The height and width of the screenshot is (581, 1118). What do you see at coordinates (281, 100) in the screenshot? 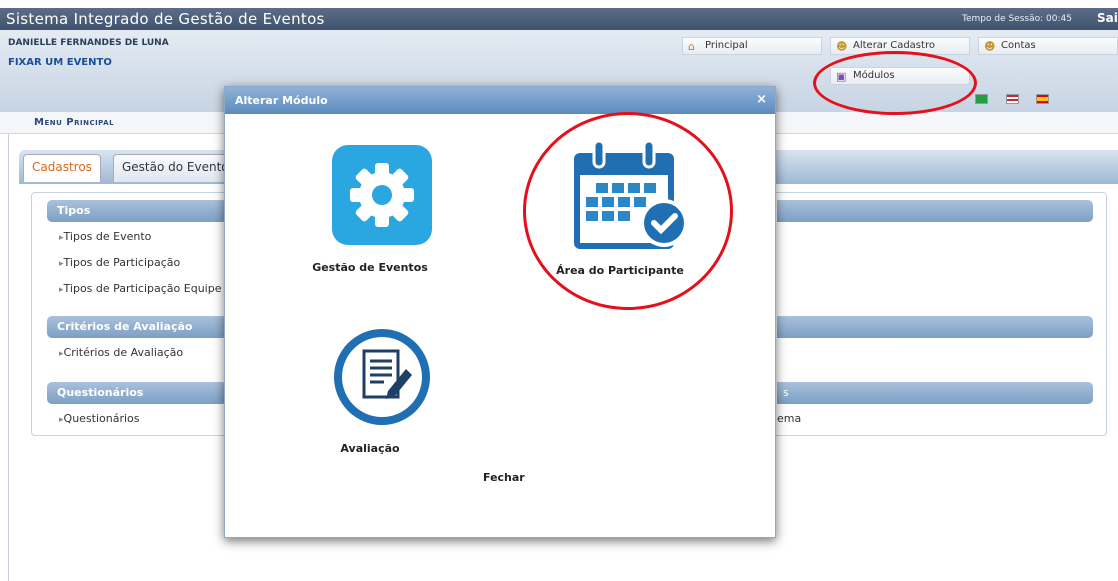
I see `dialog-title: Alterar Módulo` at bounding box center [281, 100].